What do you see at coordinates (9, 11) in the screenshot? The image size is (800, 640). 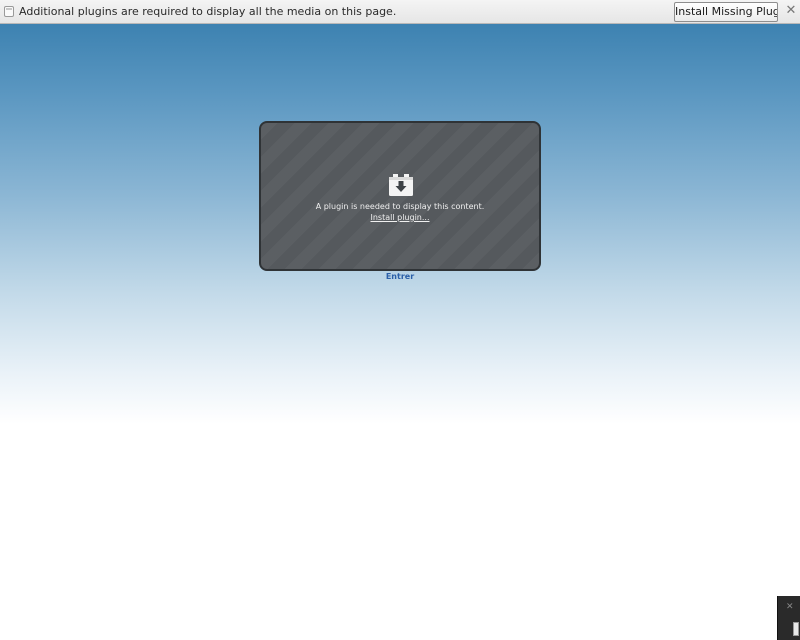 I see `plugin-page-icon` at bounding box center [9, 11].